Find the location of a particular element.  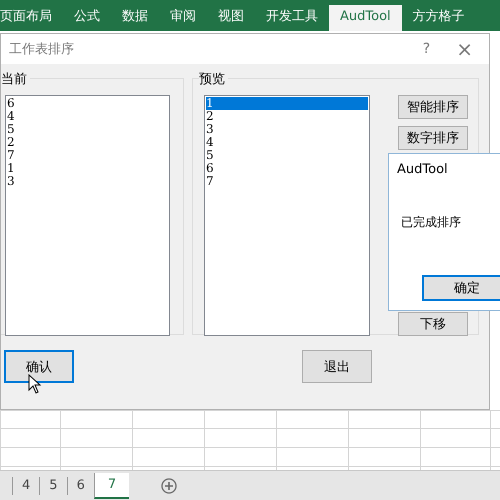

ok-button: 确定 is located at coordinates (461, 288).